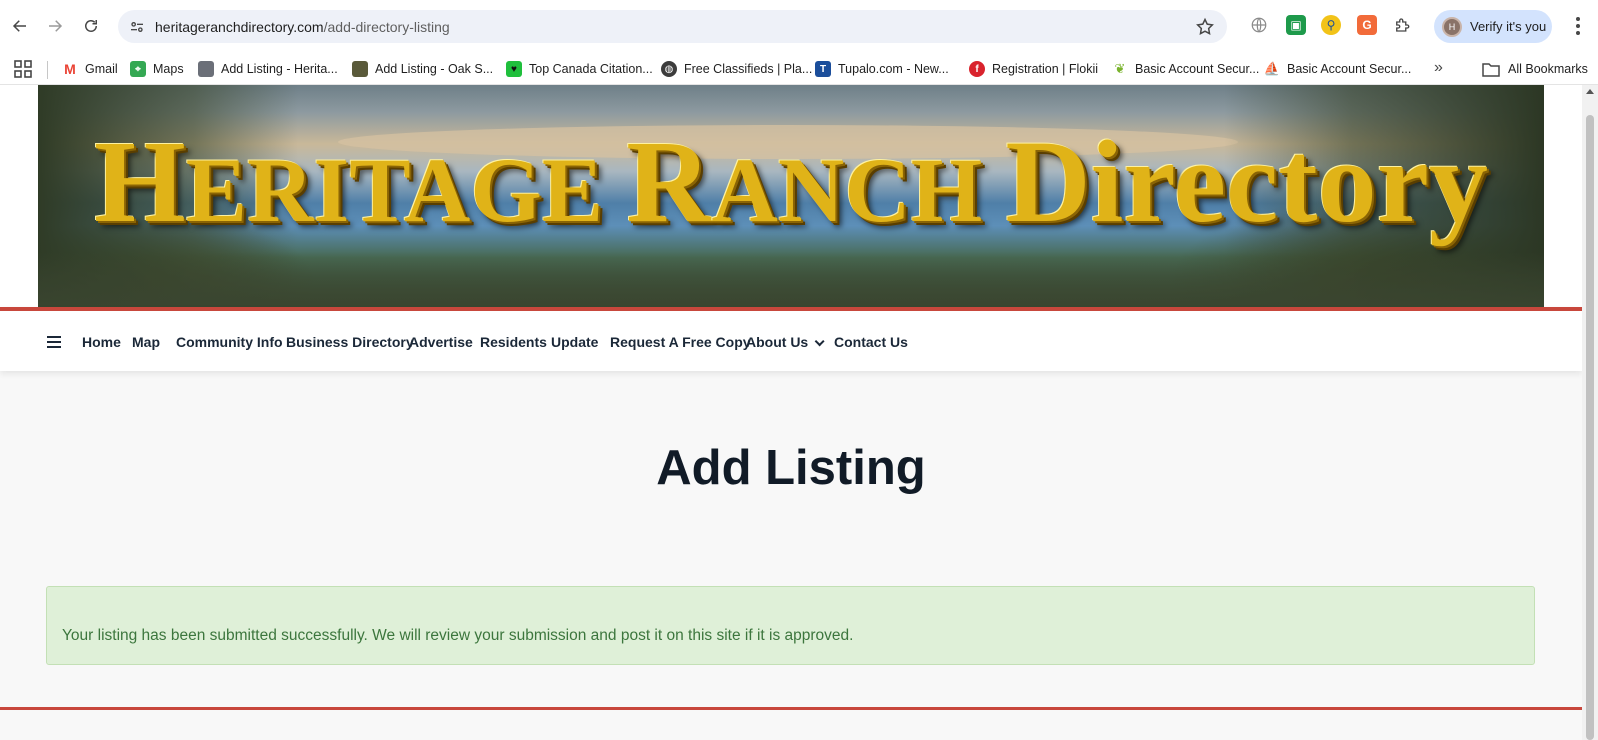  Describe the element at coordinates (1120, 68) in the screenshot. I see `leaf-favicon-icon: ❦` at that location.